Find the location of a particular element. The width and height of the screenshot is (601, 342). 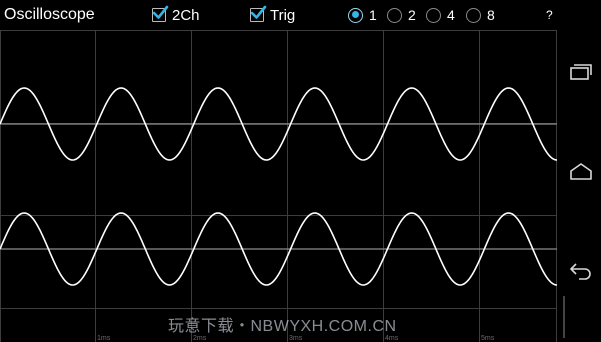

time-label-3: 3ms is located at coordinates (296, 338).